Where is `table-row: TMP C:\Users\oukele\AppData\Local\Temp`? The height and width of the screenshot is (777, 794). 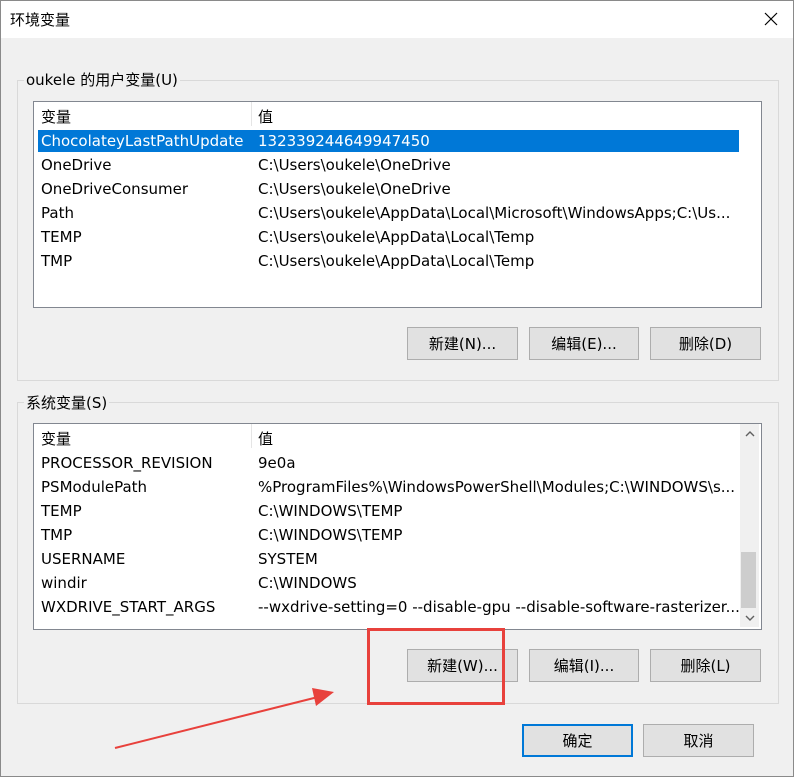 table-row: TMP C:\Users\oukele\AppData\Local\Temp is located at coordinates (388, 261).